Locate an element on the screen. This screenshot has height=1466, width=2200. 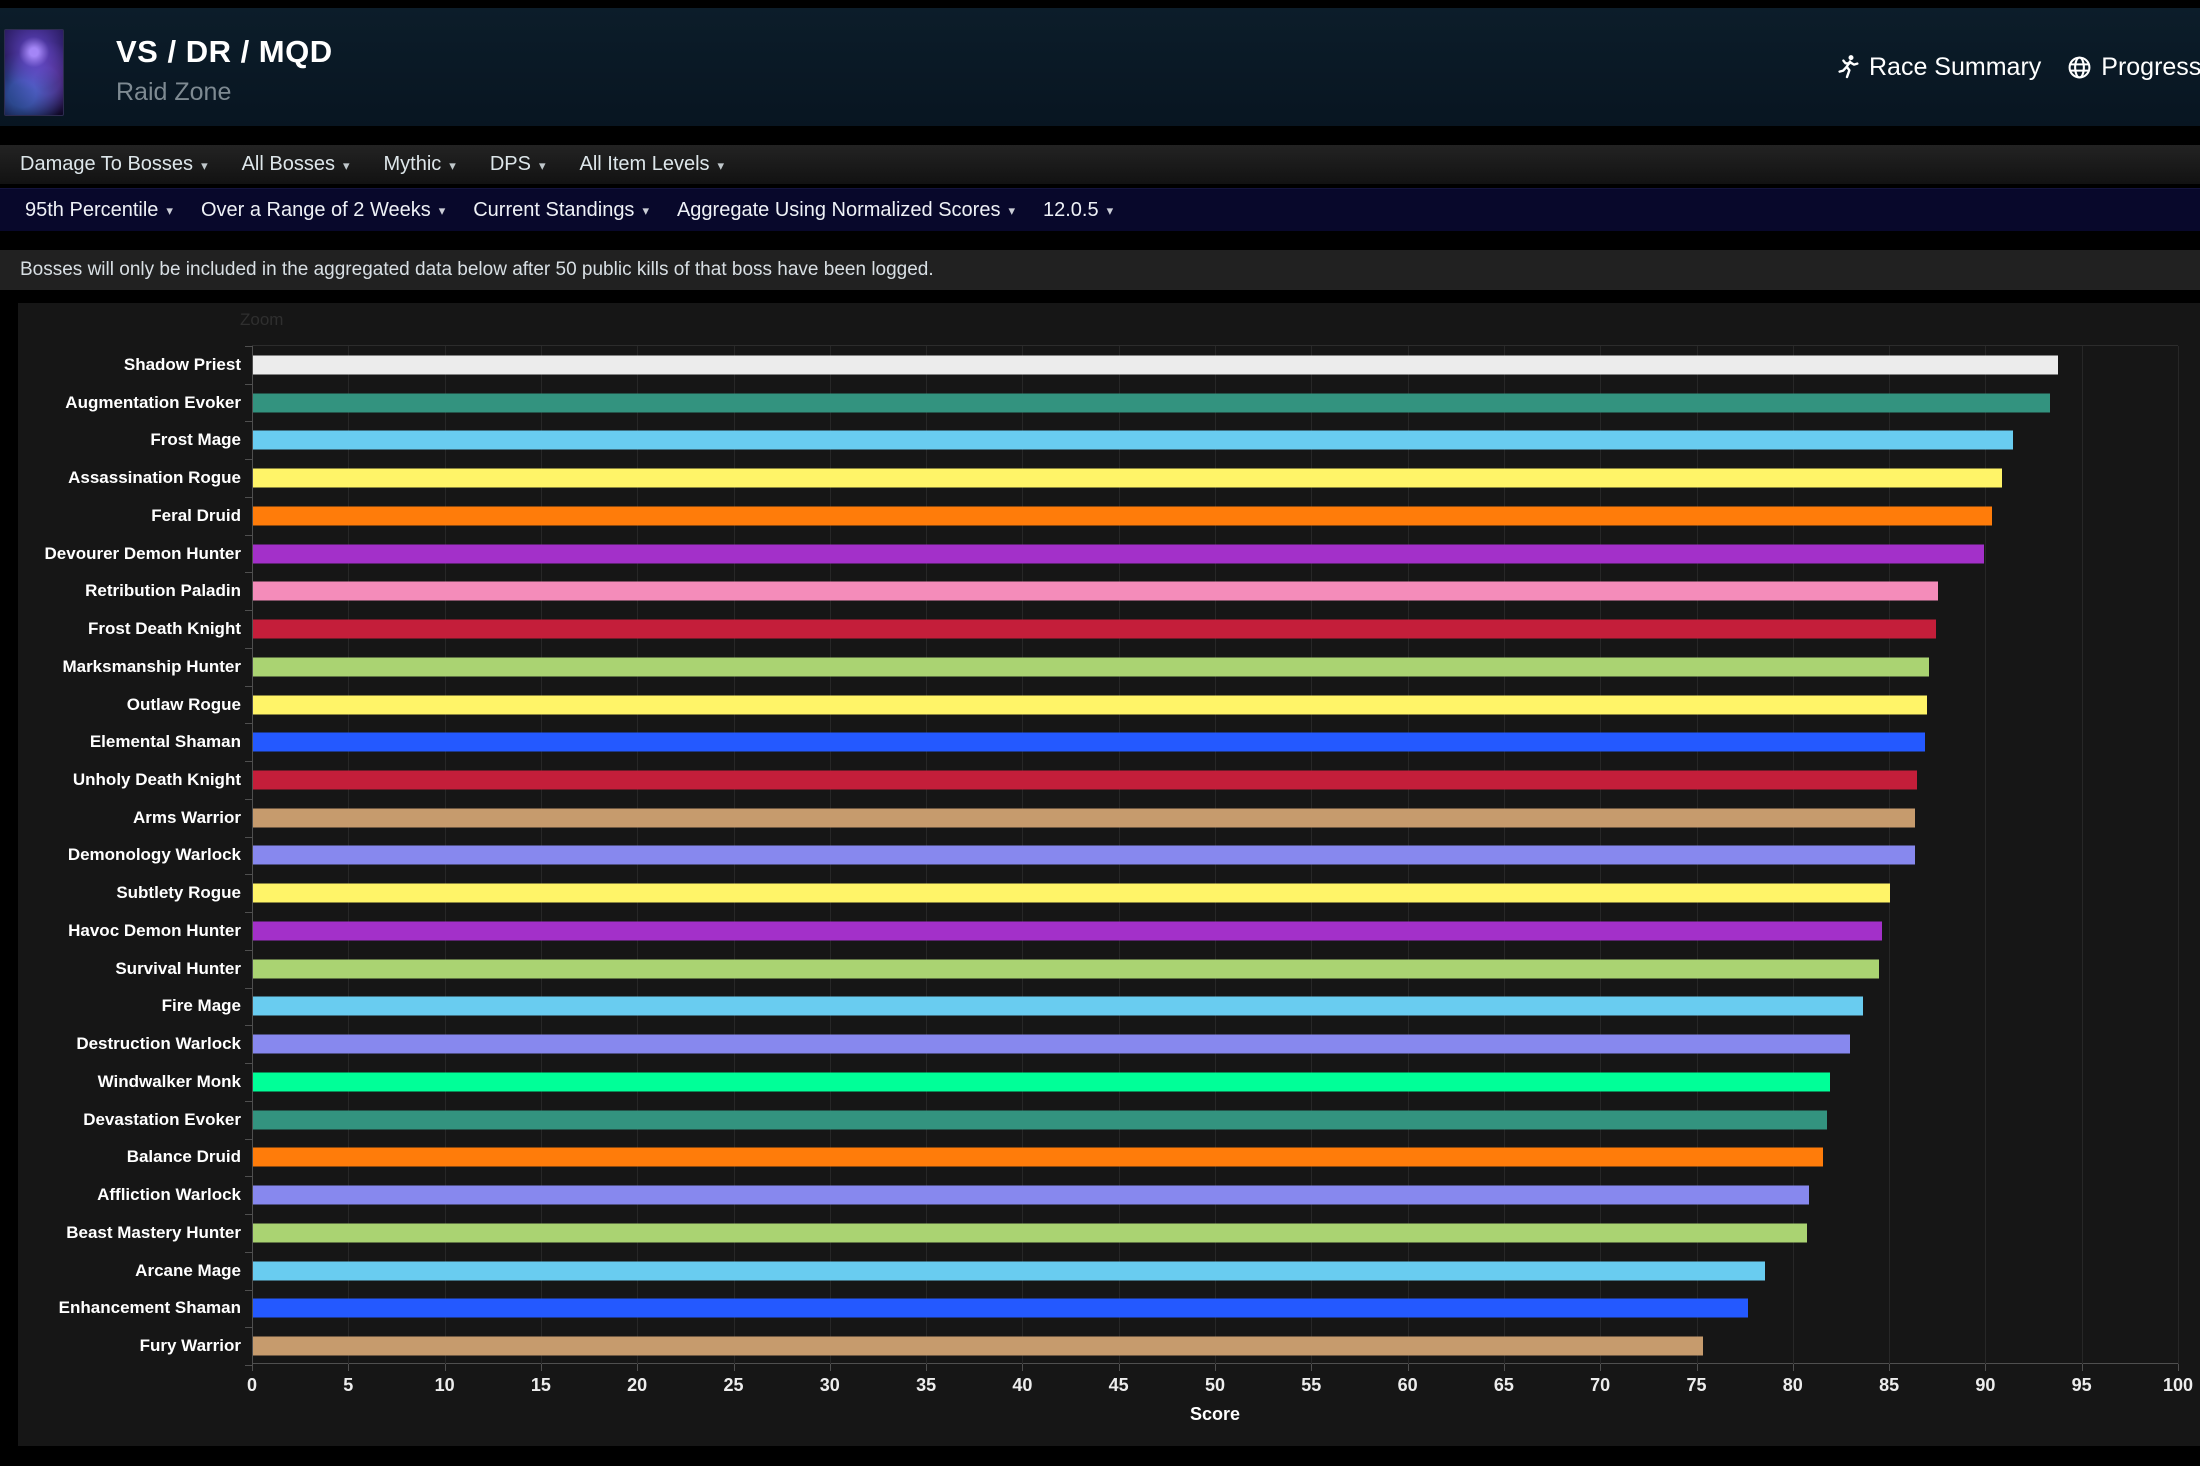
category-label: Frost Mage is located at coordinates (195, 440).